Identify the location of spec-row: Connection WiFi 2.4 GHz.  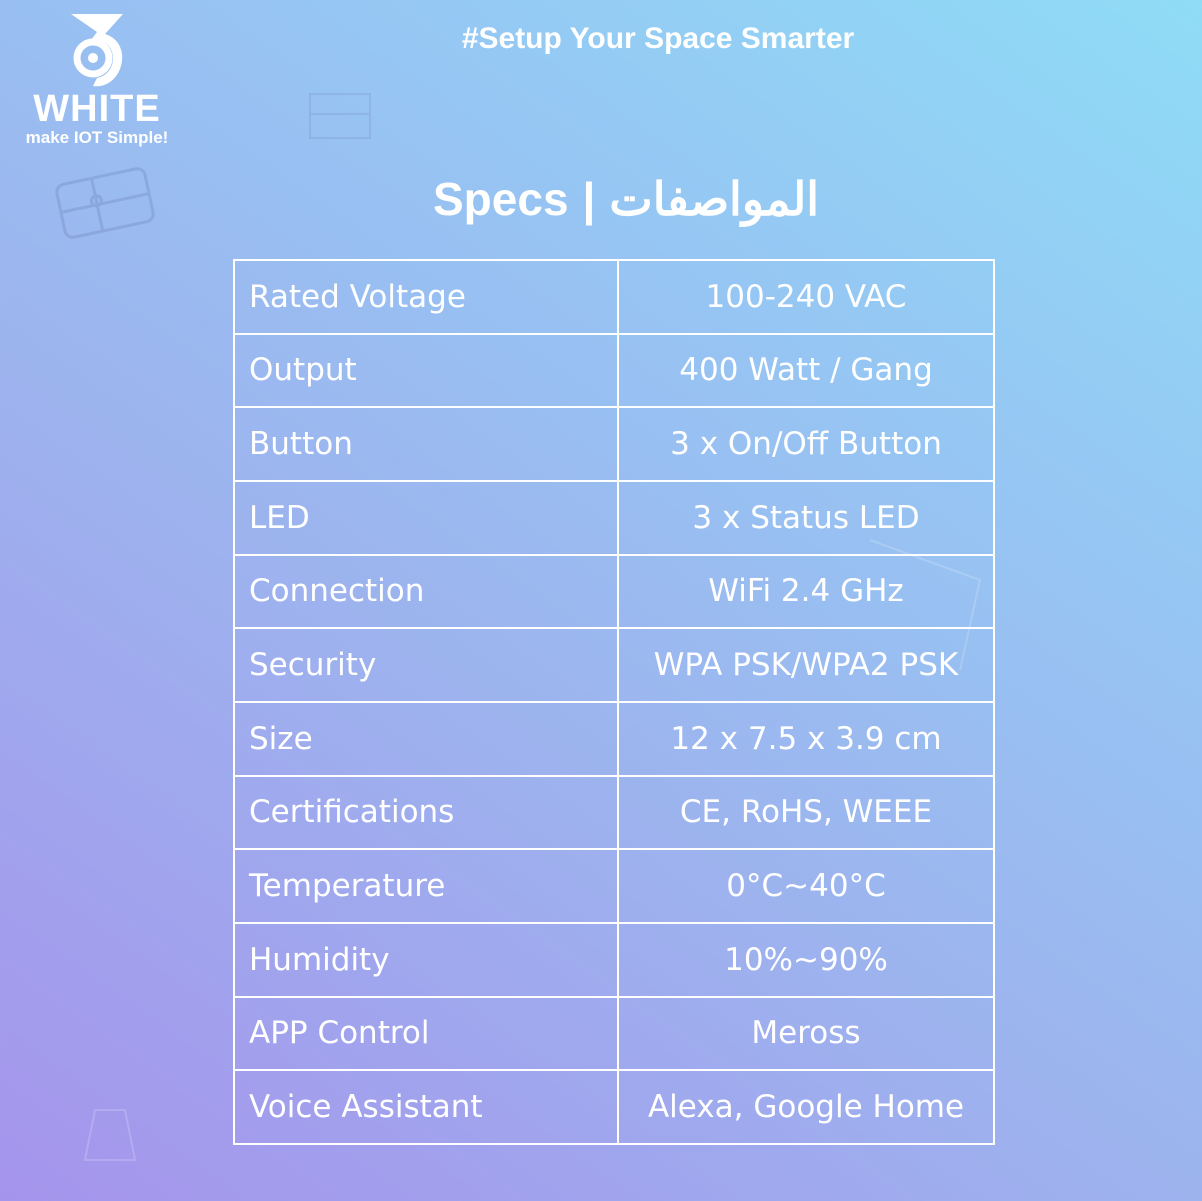
(614, 591).